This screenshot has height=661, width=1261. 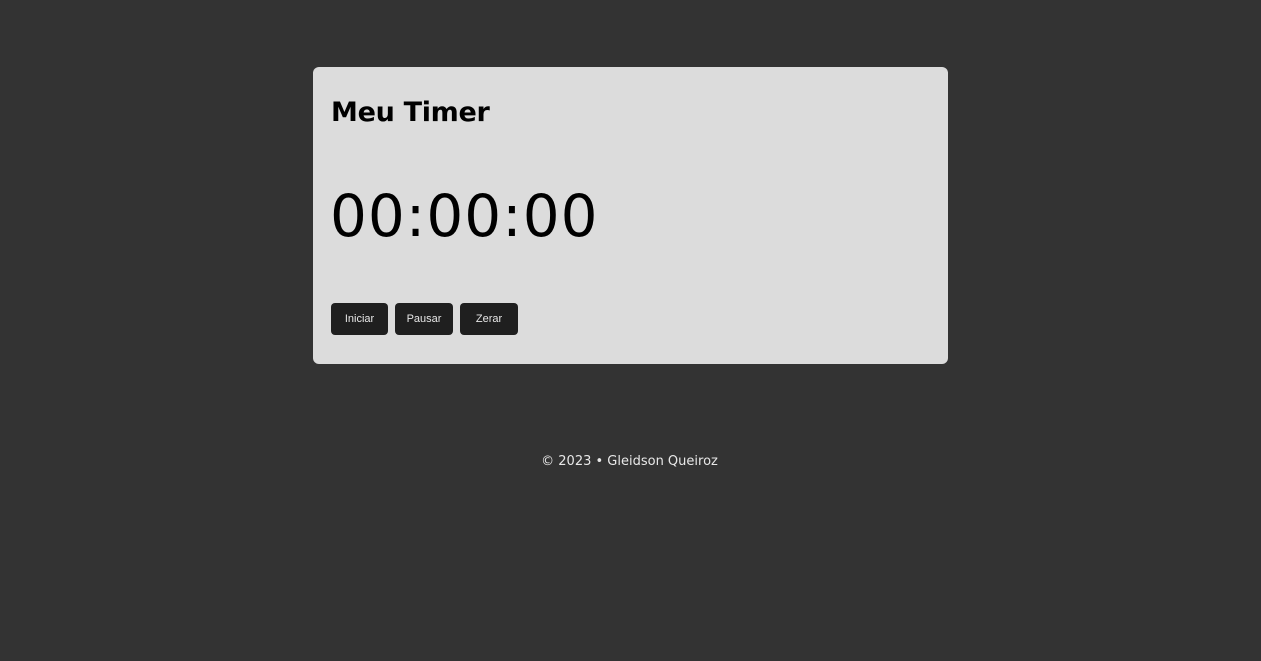 What do you see at coordinates (629, 461) in the screenshot?
I see `page-footer: © 2023 • Gleidson Queiroz` at bounding box center [629, 461].